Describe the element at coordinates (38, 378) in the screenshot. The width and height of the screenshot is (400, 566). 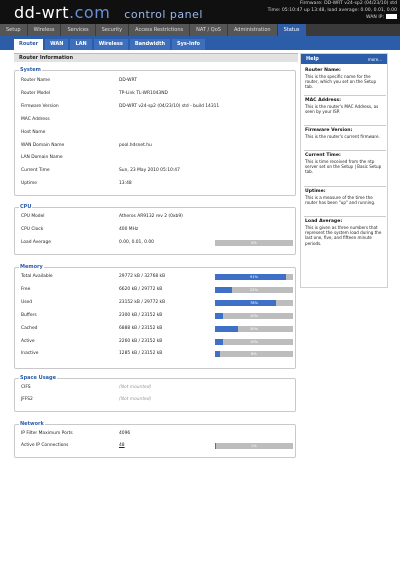
I see `space-usage-legend: Space Usage` at that location.